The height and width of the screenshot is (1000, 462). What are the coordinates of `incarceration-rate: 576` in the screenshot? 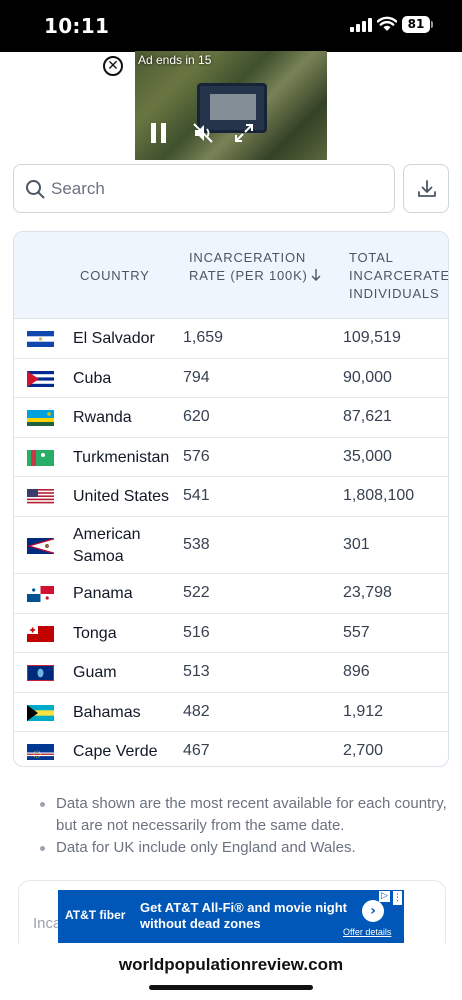 It's located at (196, 456).